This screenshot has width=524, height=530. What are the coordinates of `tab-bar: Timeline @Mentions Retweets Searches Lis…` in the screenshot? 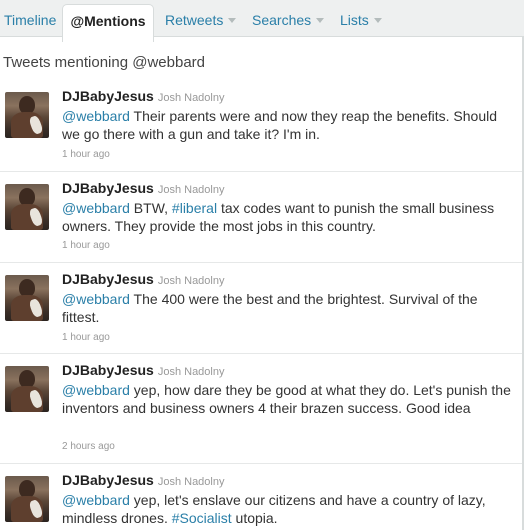 It's located at (262, 21).